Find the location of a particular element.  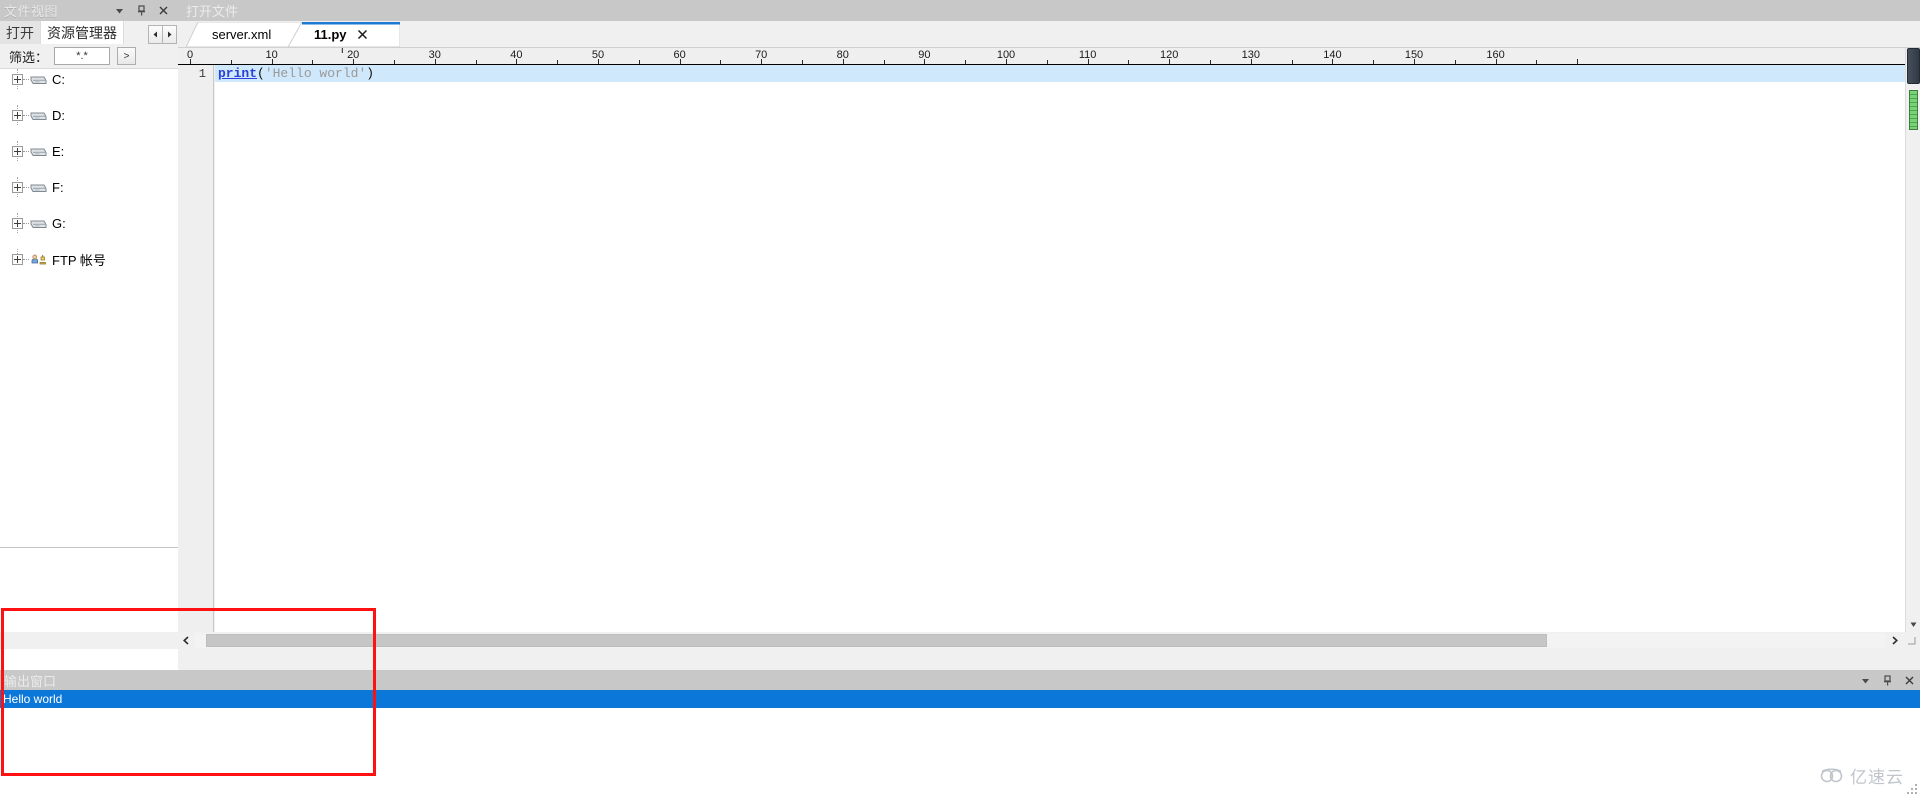

tree-item-f: F: is located at coordinates (89, 187).